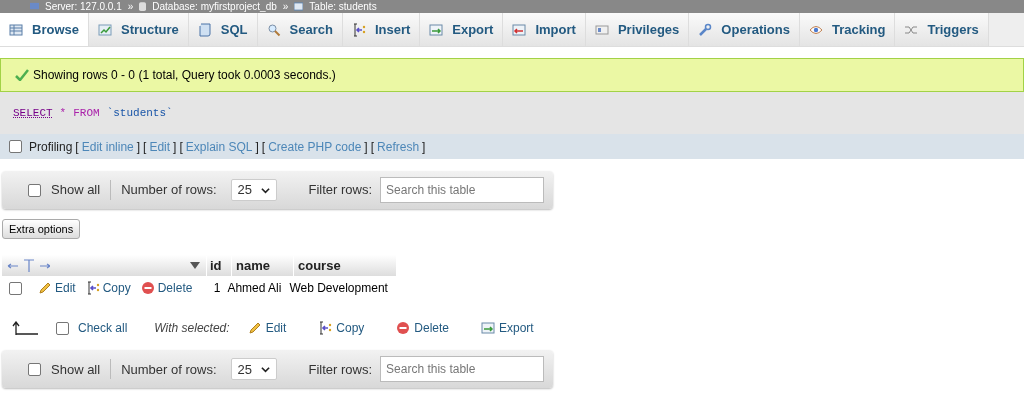  I want to click on monitor-icon, so click(34, 6).